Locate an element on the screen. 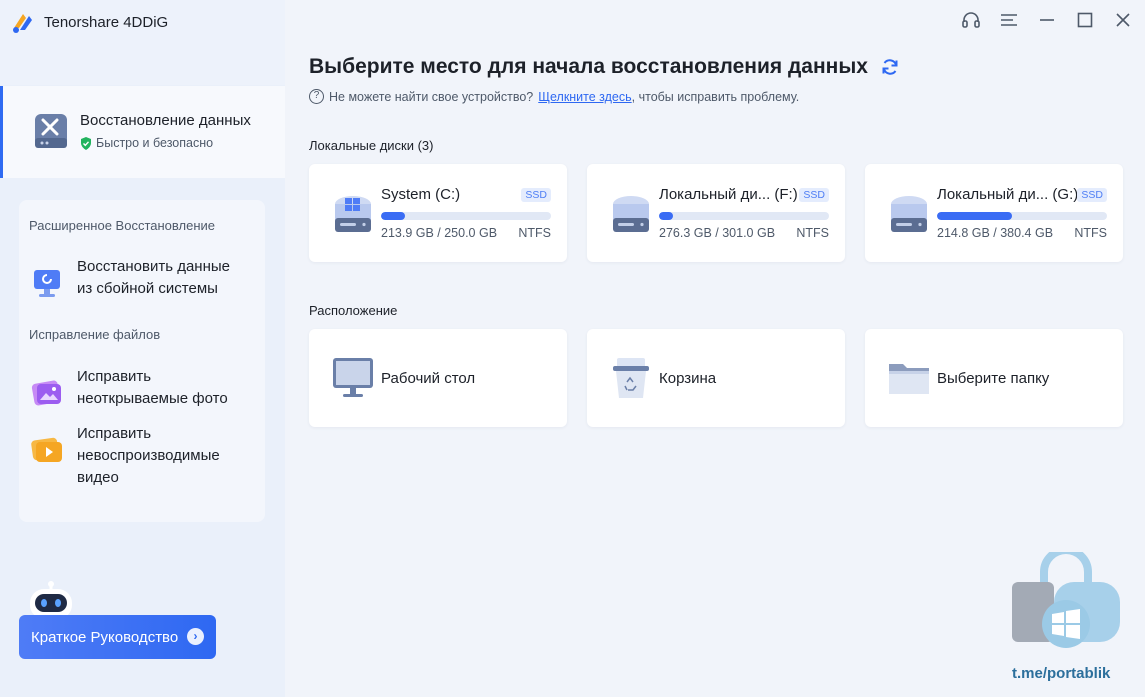  location-recycle-bin: Корзина is located at coordinates (716, 378).